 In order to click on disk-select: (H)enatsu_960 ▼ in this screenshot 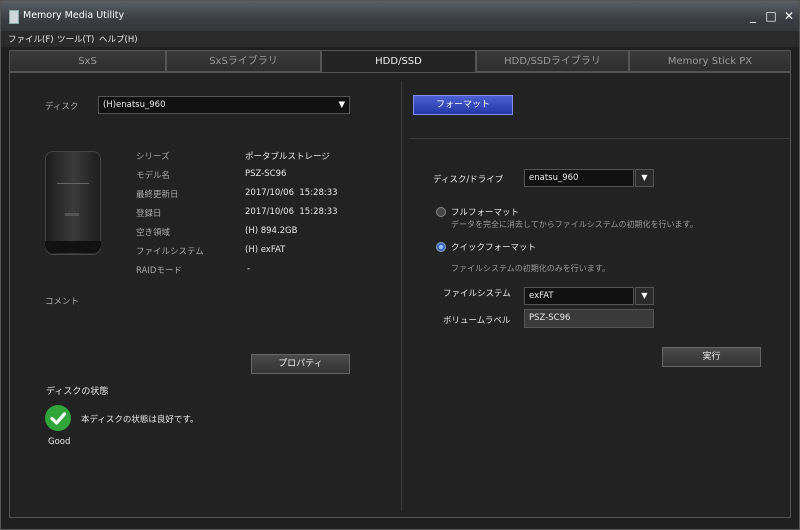, I will do `click(224, 105)`.